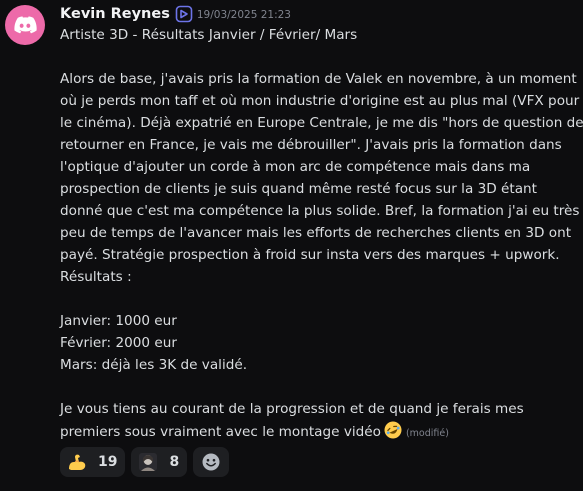 The height and width of the screenshot is (491, 583). What do you see at coordinates (118, 343) in the screenshot?
I see `message-line: Février: 2000 eur` at bounding box center [118, 343].